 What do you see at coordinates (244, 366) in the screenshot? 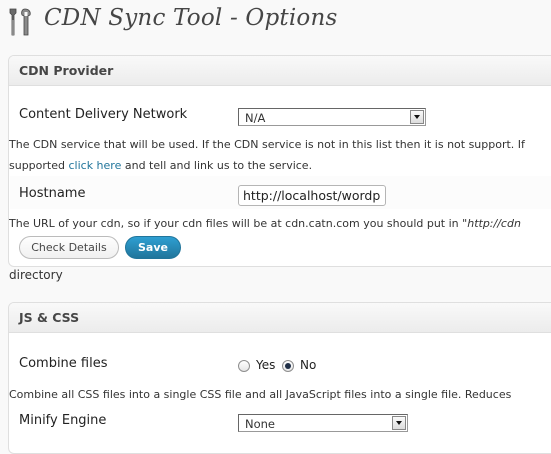
I see `combine-yes-radio` at bounding box center [244, 366].